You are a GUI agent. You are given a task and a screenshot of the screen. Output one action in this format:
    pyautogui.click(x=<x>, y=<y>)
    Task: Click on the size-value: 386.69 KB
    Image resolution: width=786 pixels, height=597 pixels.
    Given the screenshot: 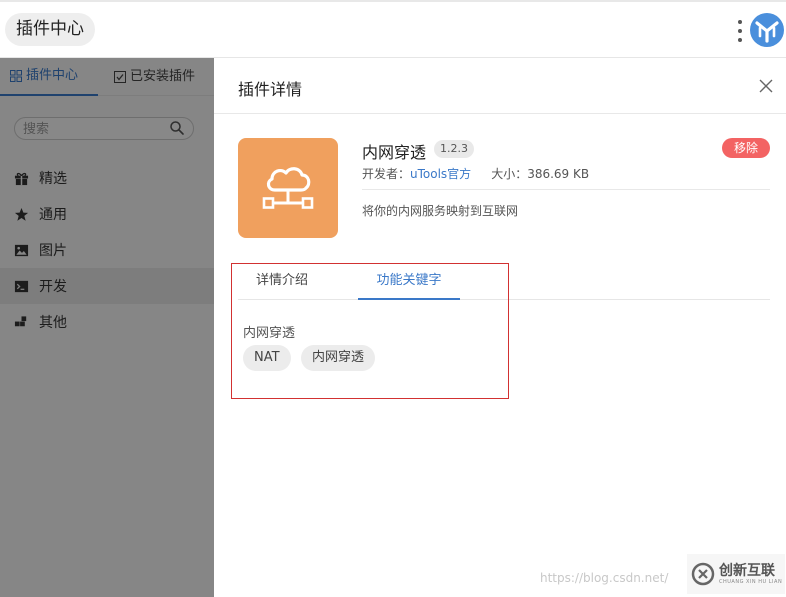 What is the action you would take?
    pyautogui.click(x=558, y=174)
    